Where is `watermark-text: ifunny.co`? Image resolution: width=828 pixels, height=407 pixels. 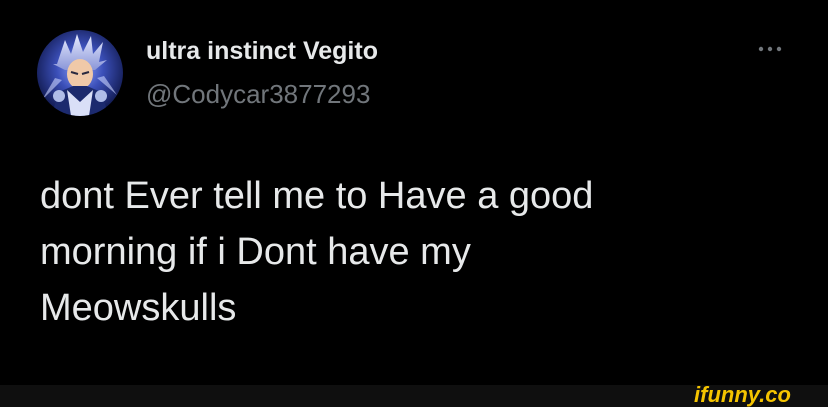 watermark-text: ifunny.co is located at coordinates (742, 394).